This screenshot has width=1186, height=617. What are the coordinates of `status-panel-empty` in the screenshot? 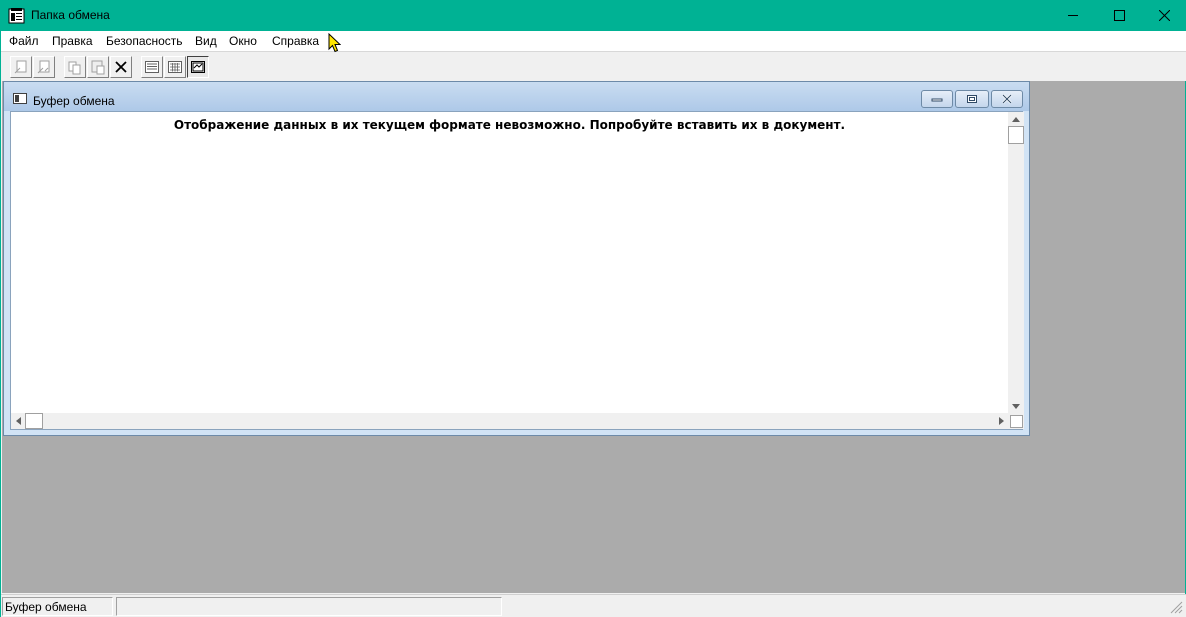 It's located at (309, 606).